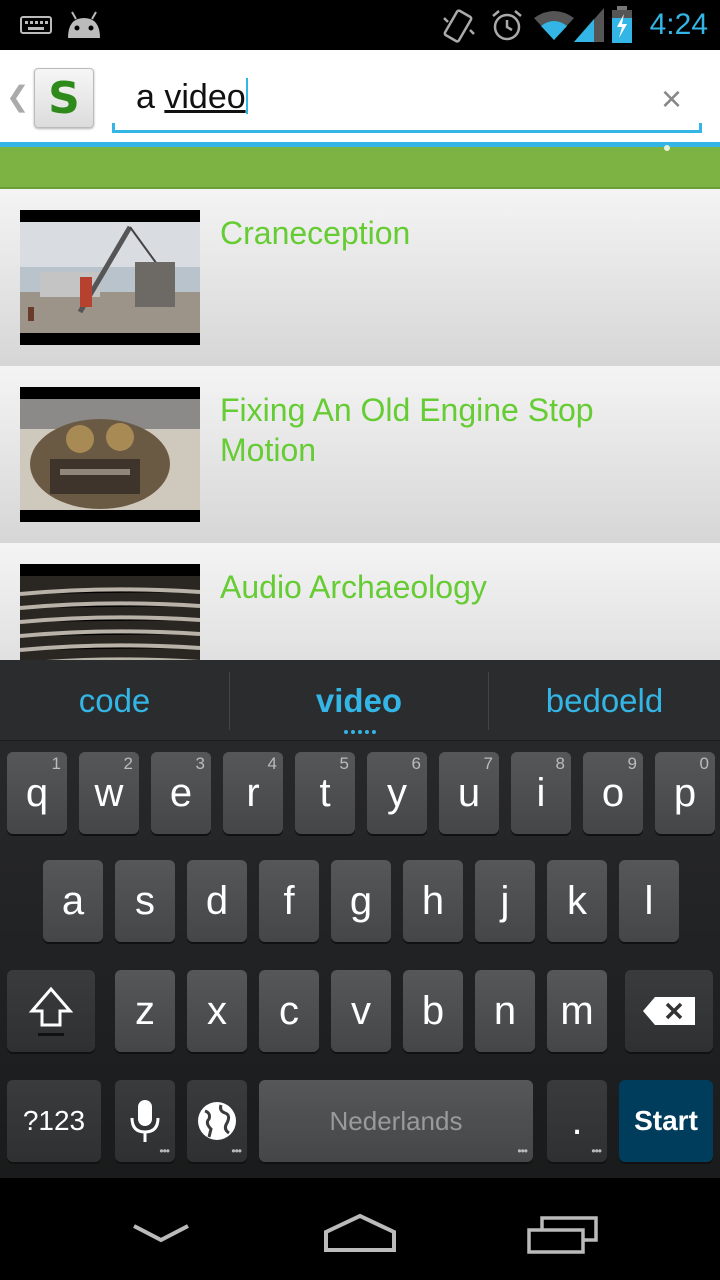 This screenshot has height=1280, width=720. I want to click on key-u: u7, so click(469, 793).